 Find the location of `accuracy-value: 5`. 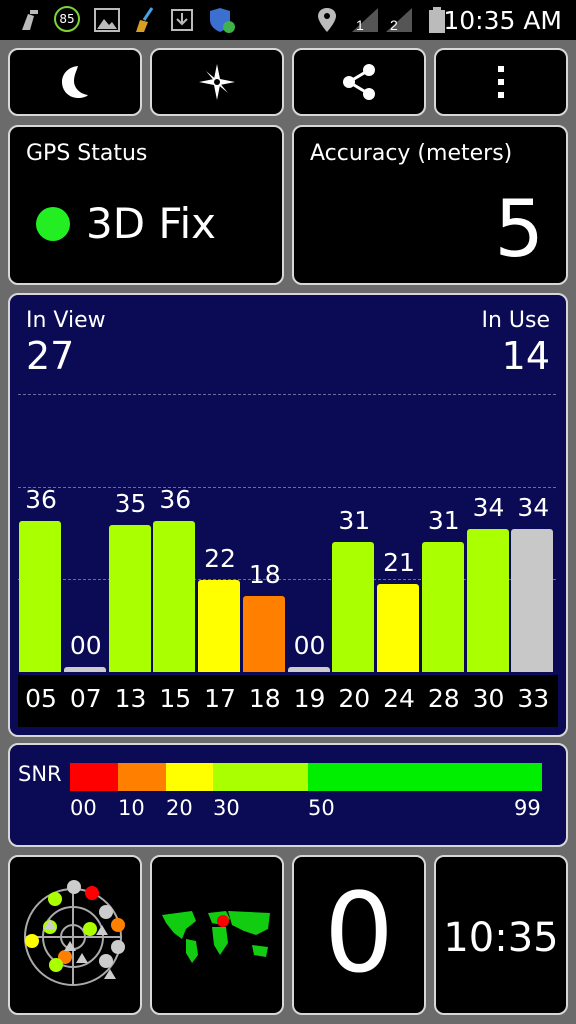

accuracy-value: 5 is located at coordinates (519, 230).